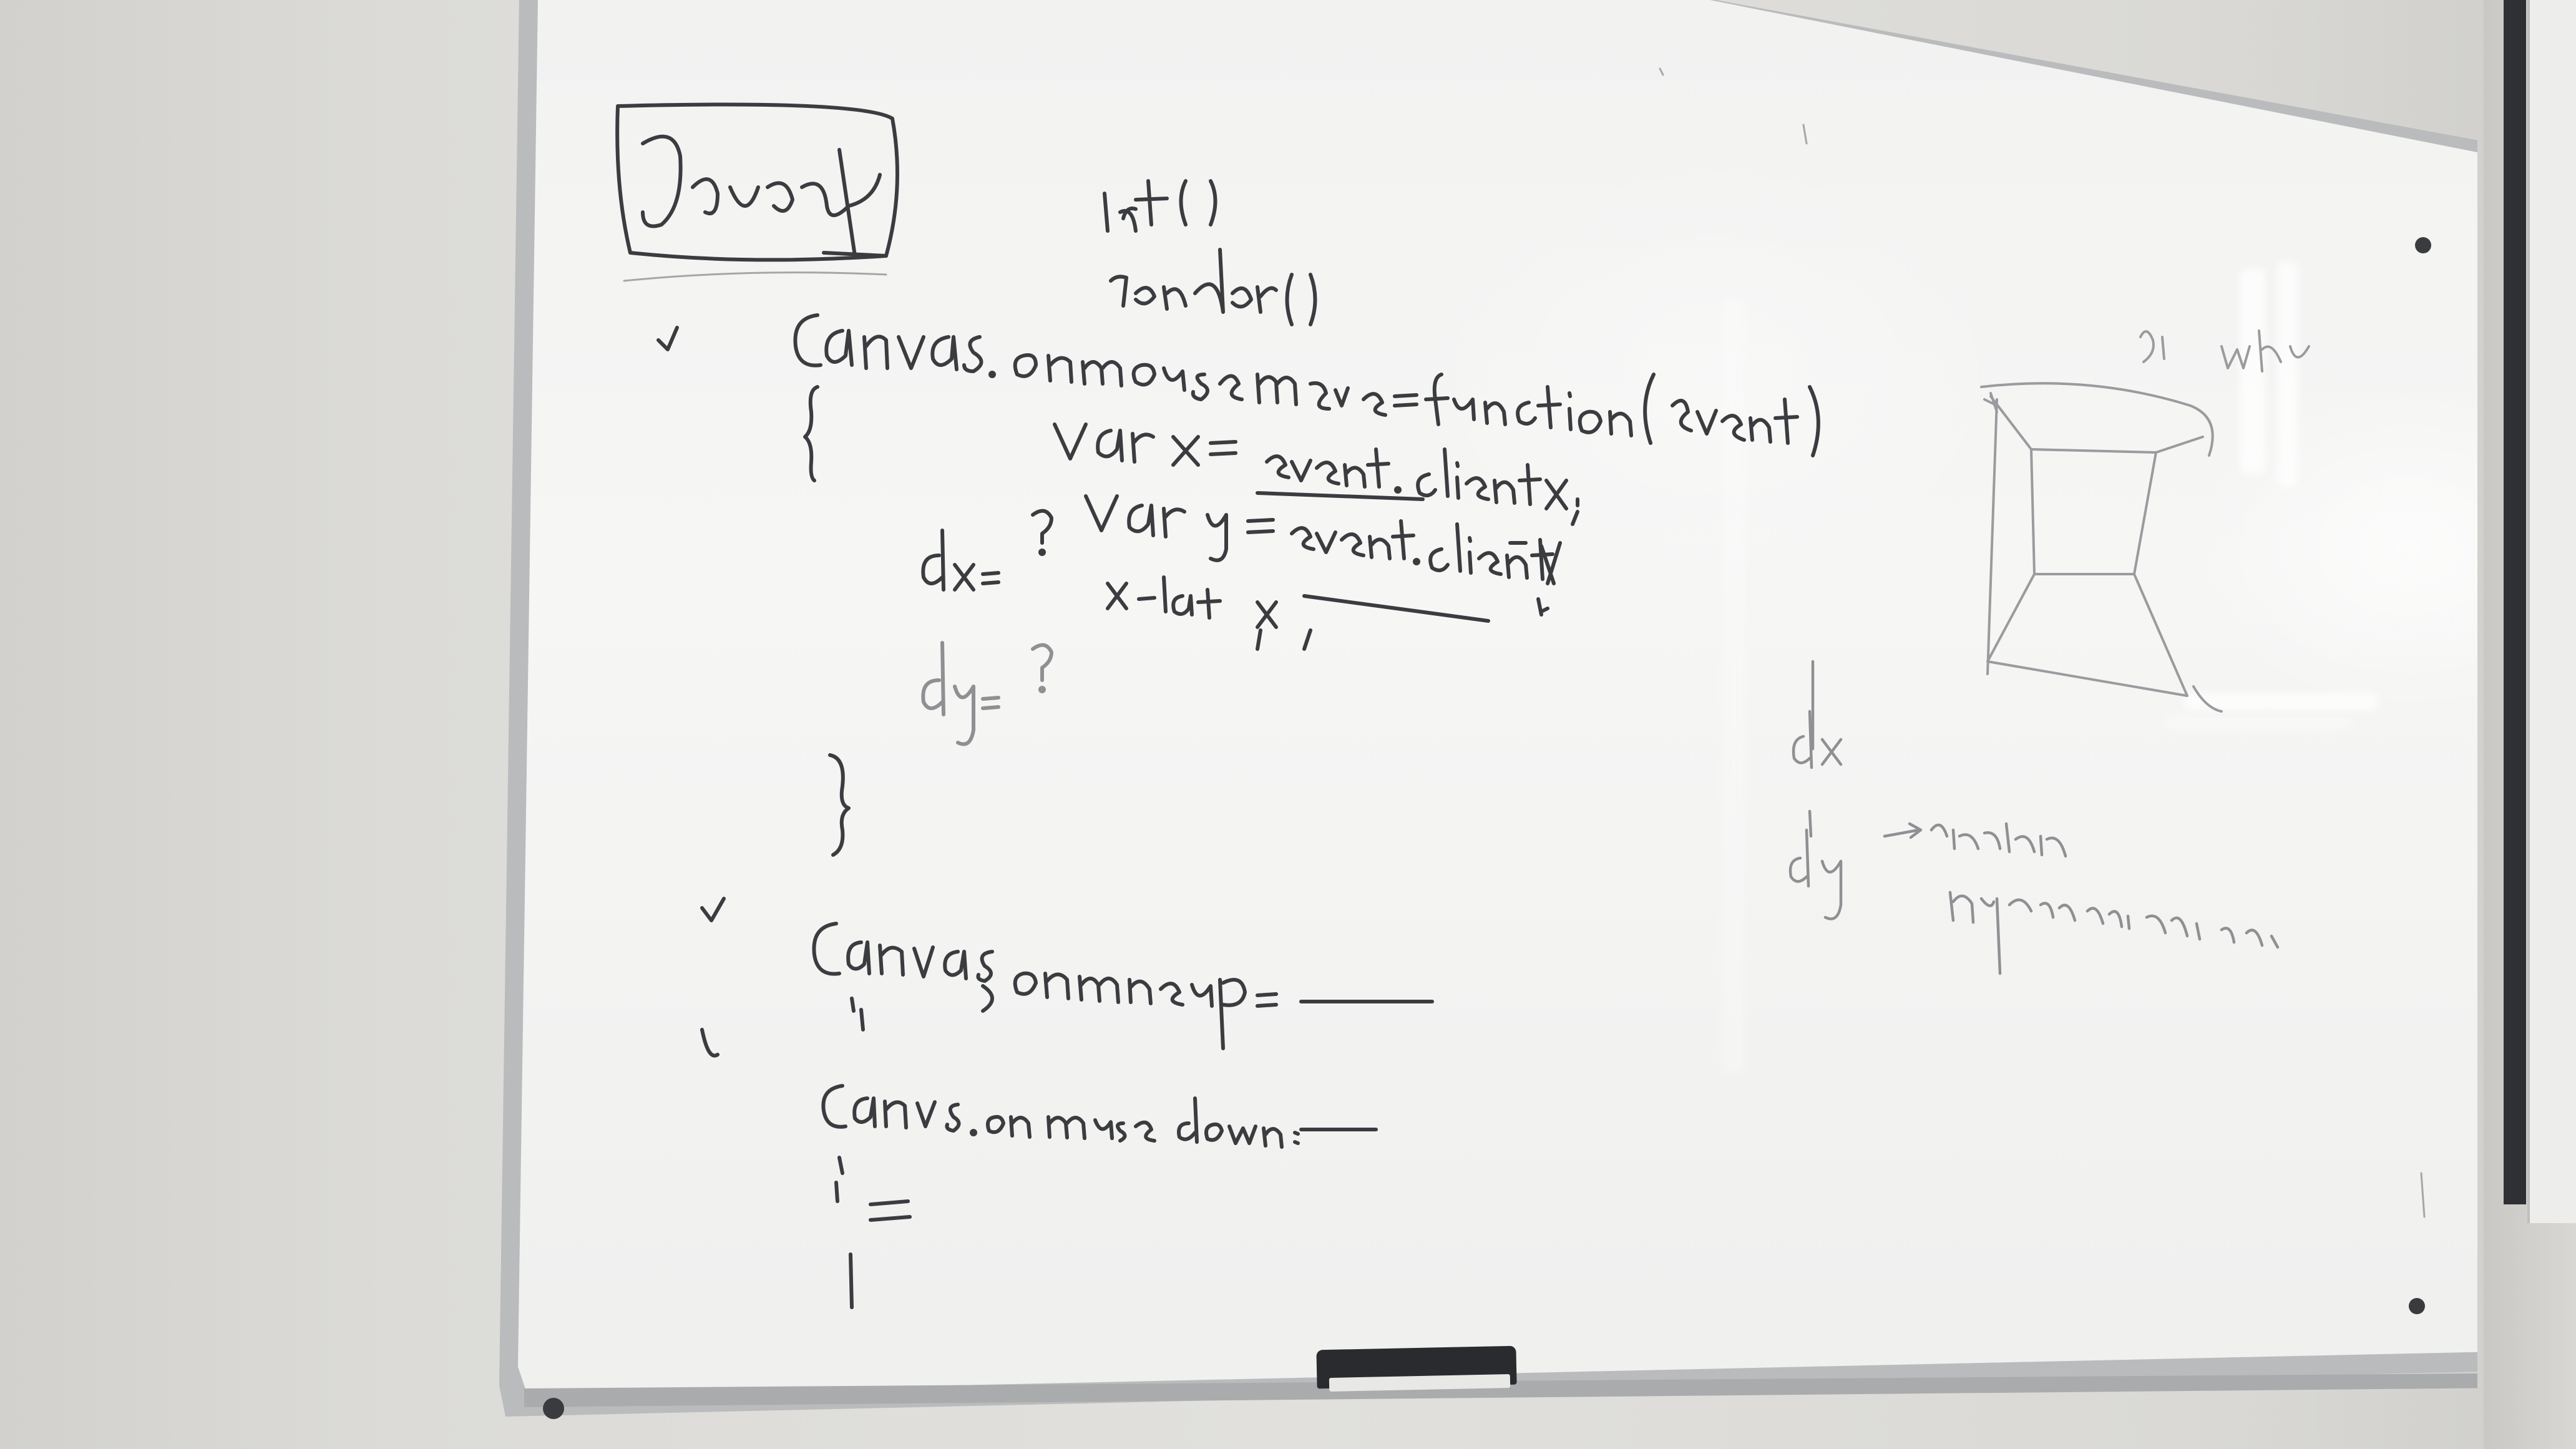 Image resolution: width=2576 pixels, height=1449 pixels. What do you see at coordinates (1123, 986) in the screenshot?
I see `onmouseup-handwriting-icon` at bounding box center [1123, 986].